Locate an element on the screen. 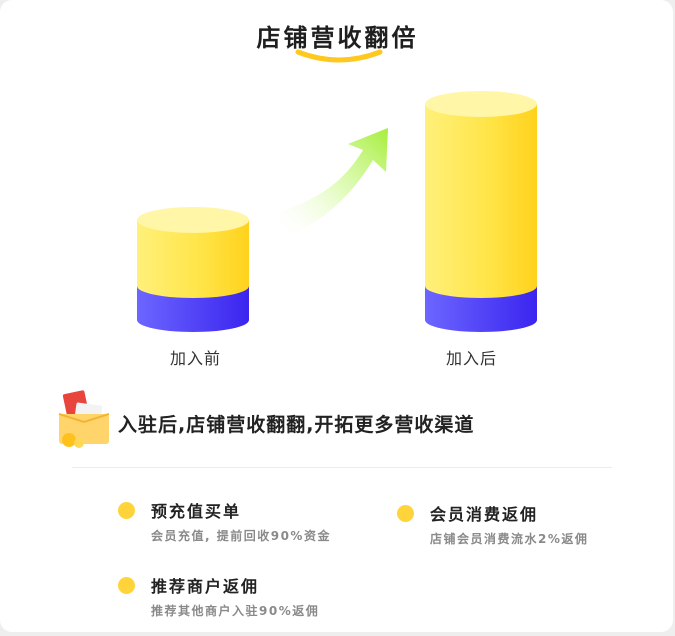 This screenshot has width=675, height=636. after-cylinder is located at coordinates (481, 211).